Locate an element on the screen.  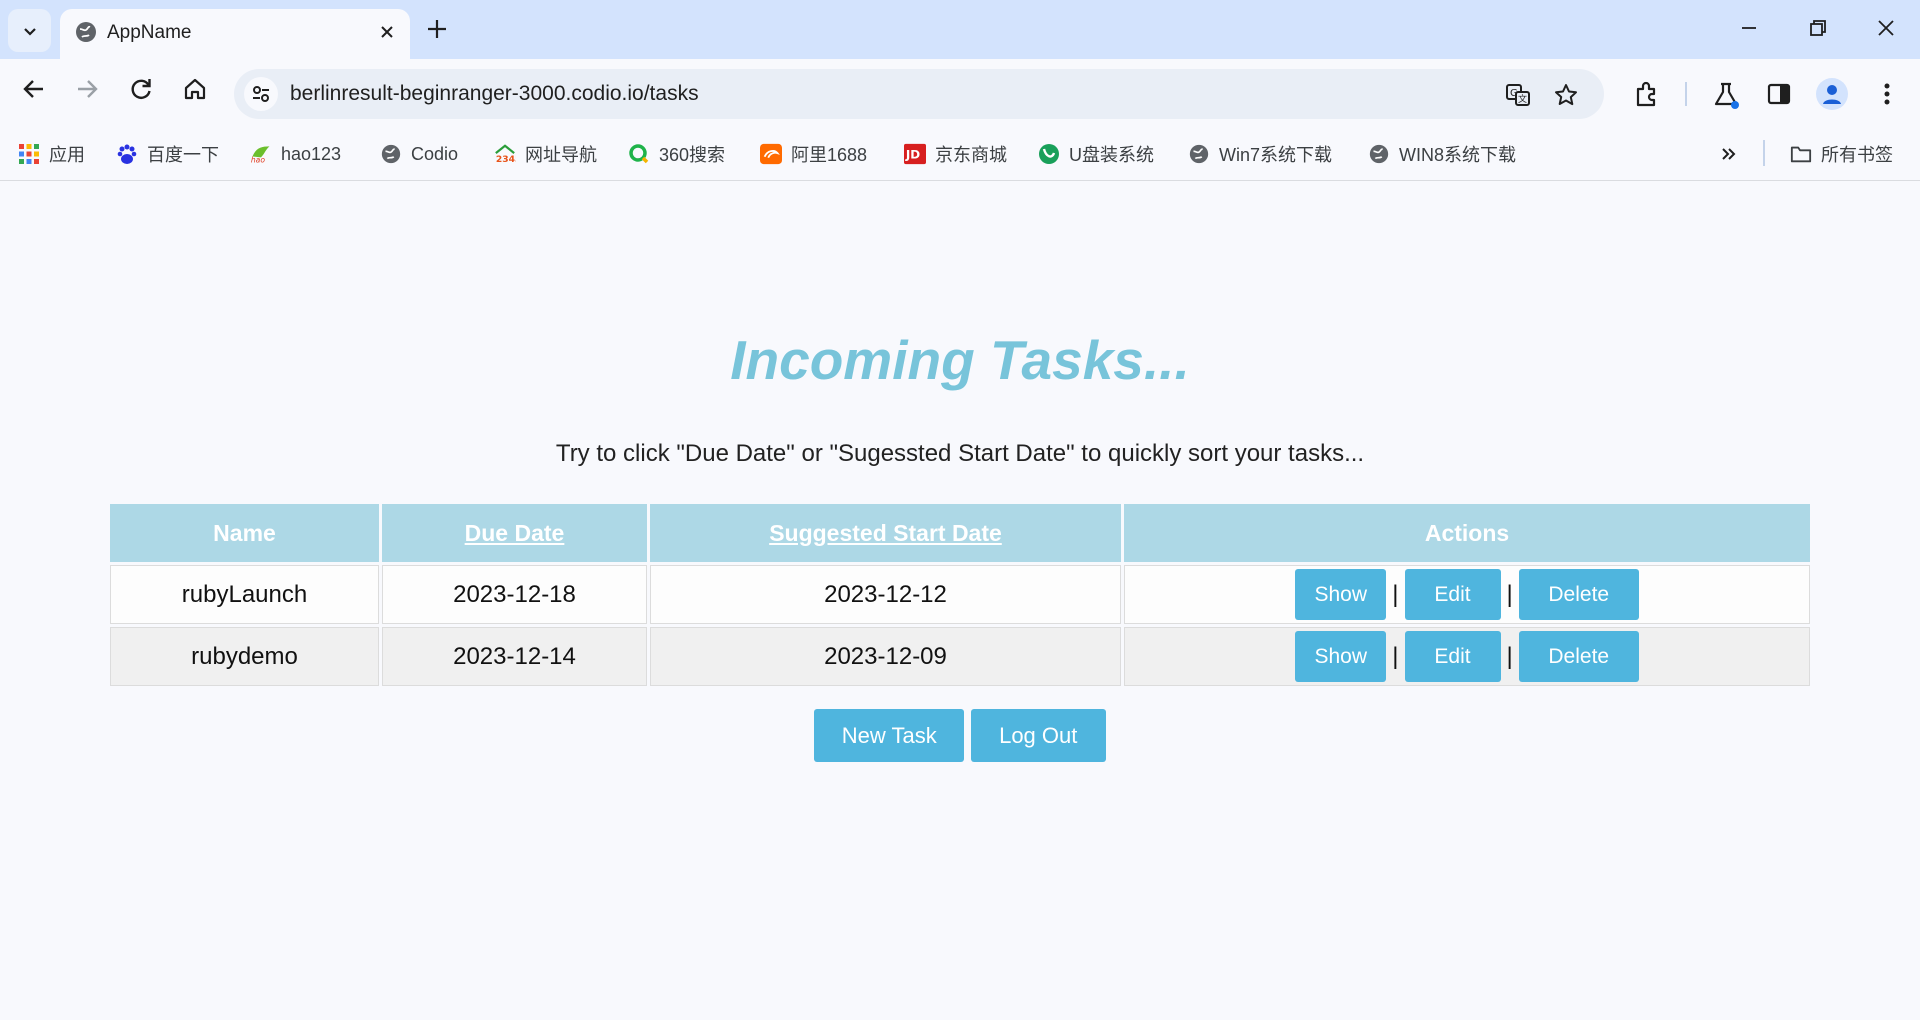
sort-due-date-link: Due Date is located at coordinates (515, 533).